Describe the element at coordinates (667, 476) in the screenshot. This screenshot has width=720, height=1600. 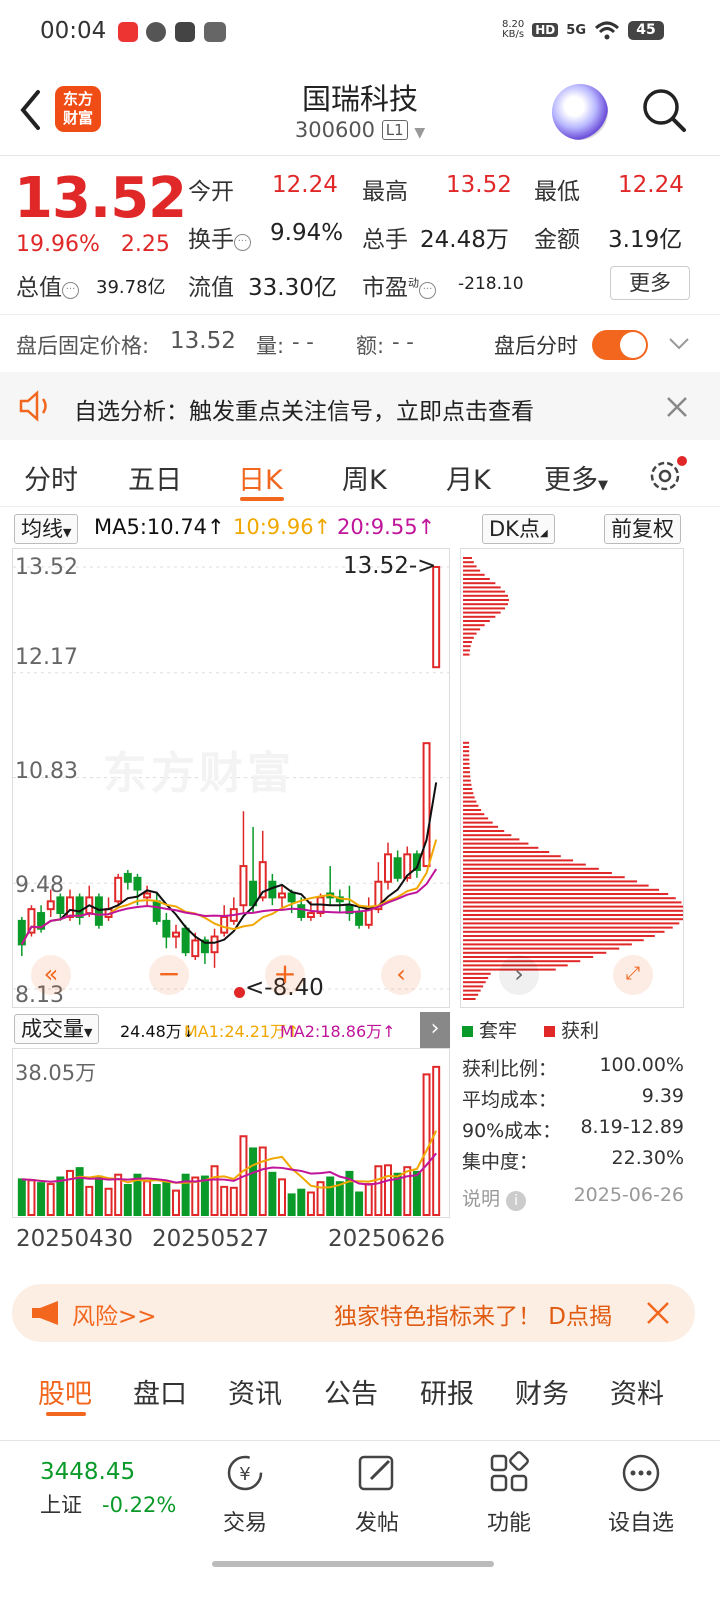
I see `gear-icon` at that location.